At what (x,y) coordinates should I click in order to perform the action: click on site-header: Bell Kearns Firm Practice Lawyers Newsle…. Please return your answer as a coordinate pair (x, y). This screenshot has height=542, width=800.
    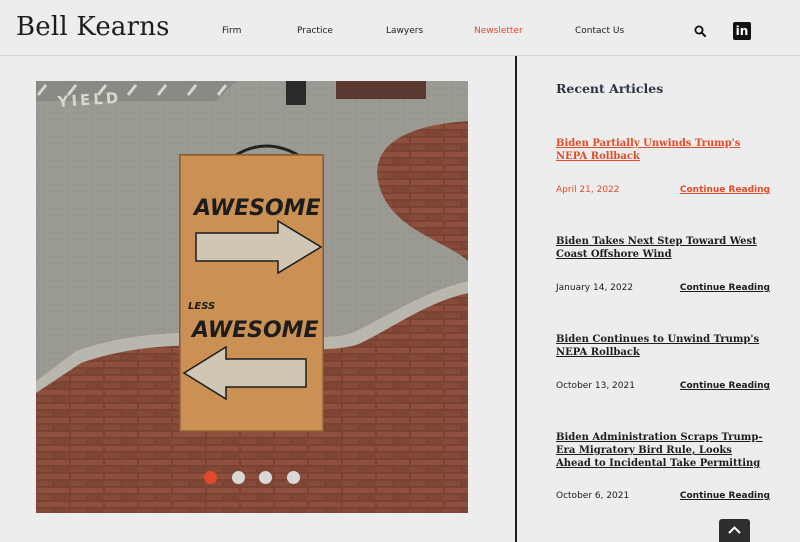
    Looking at the image, I should click on (400, 28).